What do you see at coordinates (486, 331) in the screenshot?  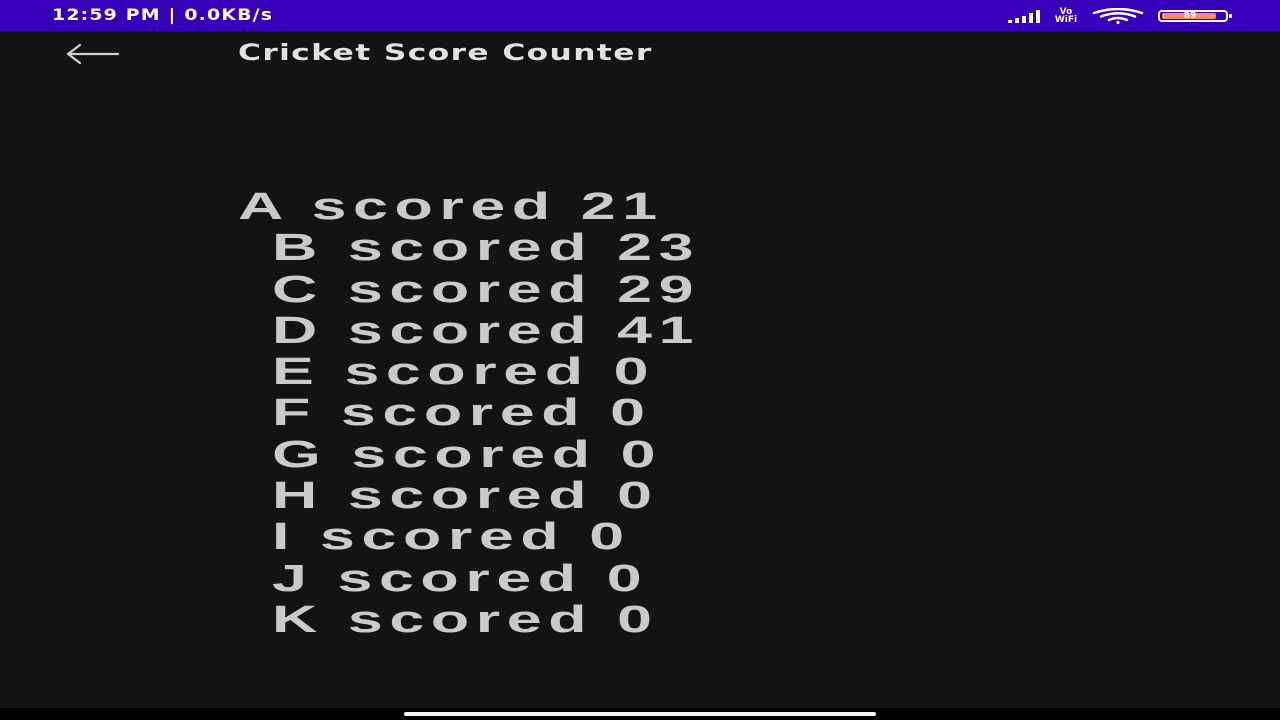 I see `score-line-d: D scored 41` at bounding box center [486, 331].